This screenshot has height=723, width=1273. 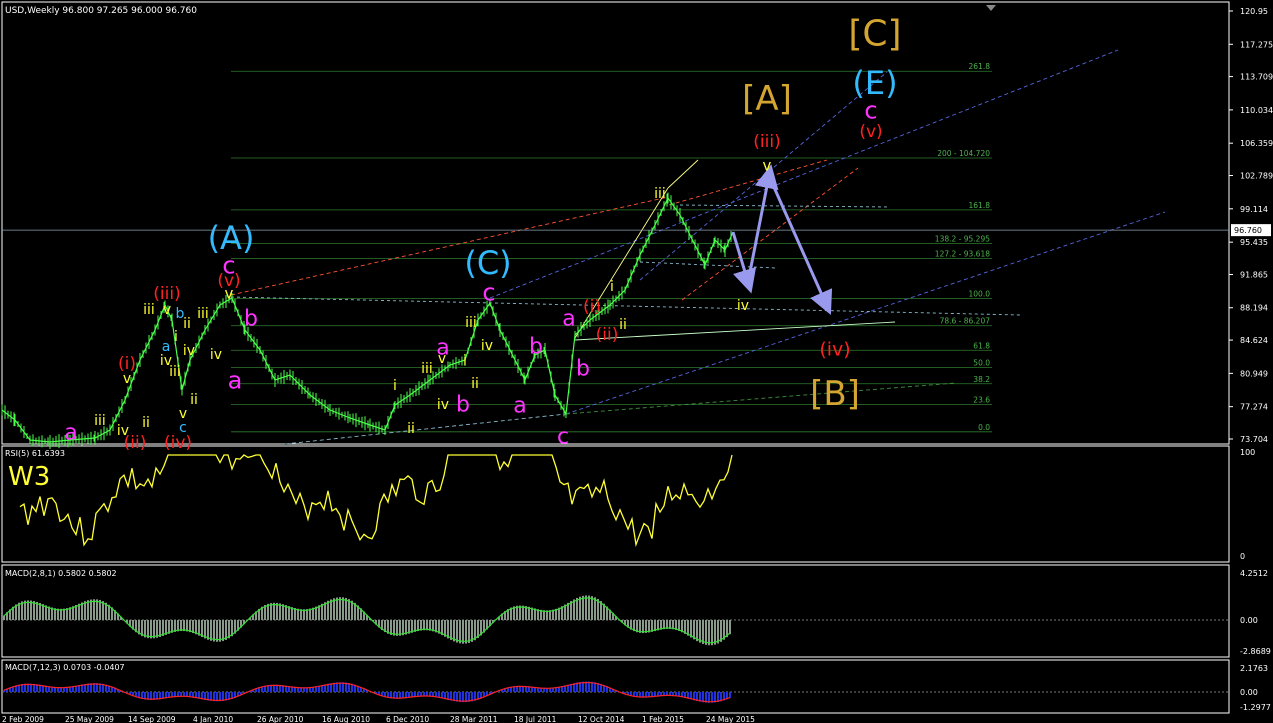 What do you see at coordinates (1256, 77) in the screenshot?
I see `price-tick-label: 113.709` at bounding box center [1256, 77].